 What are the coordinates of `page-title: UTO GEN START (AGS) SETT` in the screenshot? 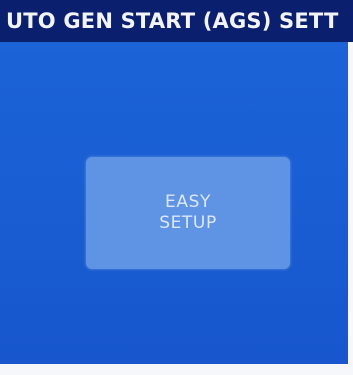 It's located at (172, 21).